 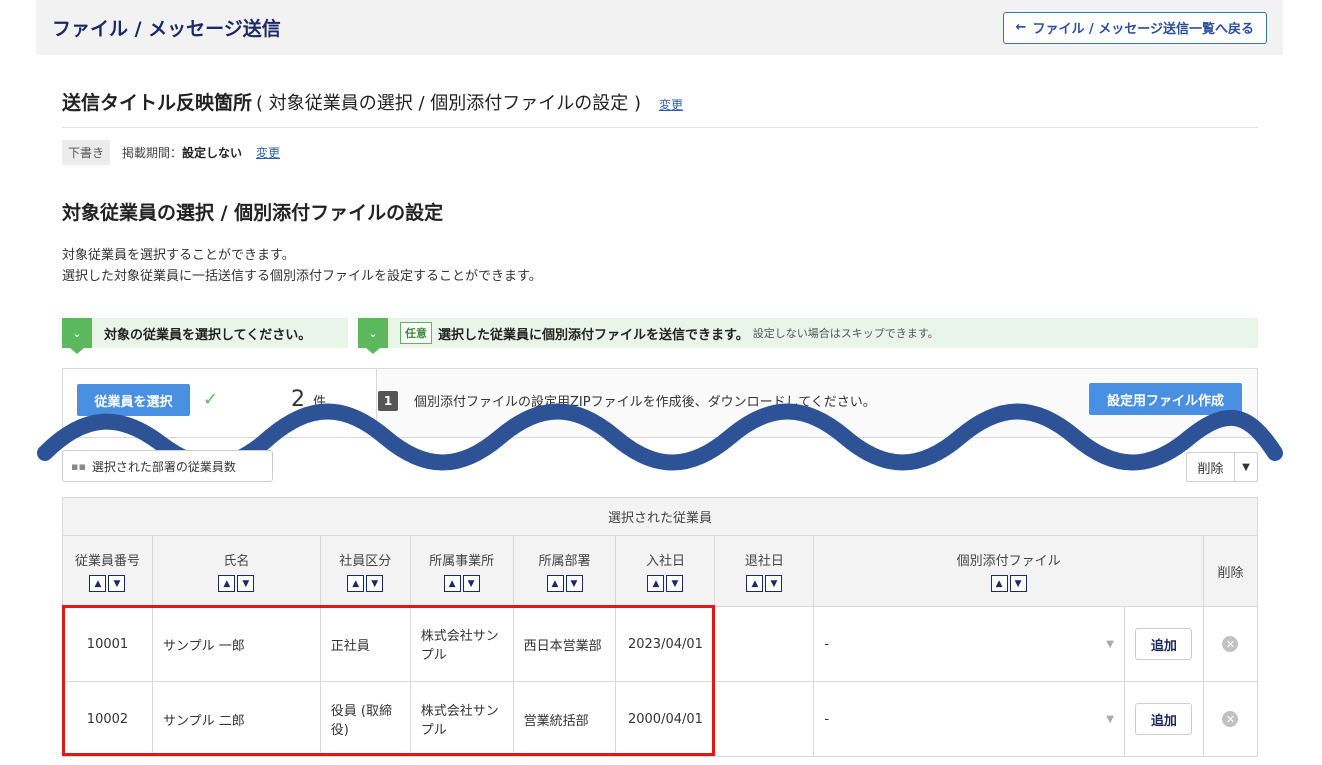 I want to click on status-badge: 下書き, so click(x=86, y=152).